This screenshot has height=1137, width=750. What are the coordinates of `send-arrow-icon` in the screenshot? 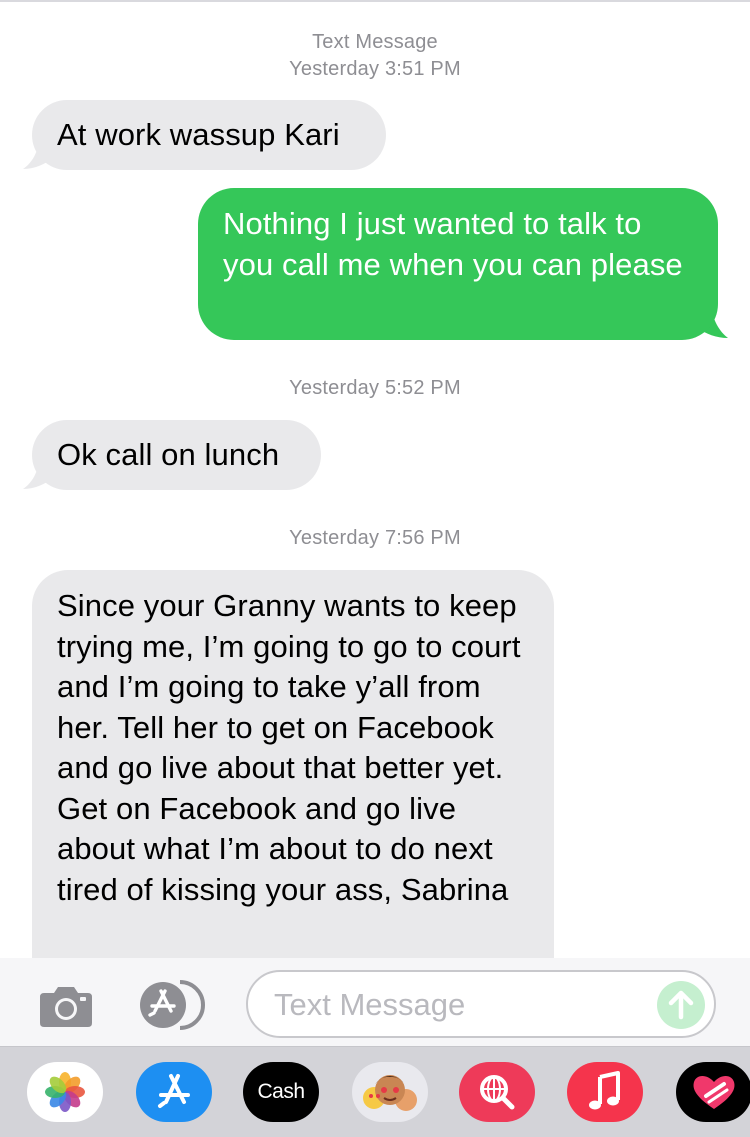 It's located at (681, 1005).